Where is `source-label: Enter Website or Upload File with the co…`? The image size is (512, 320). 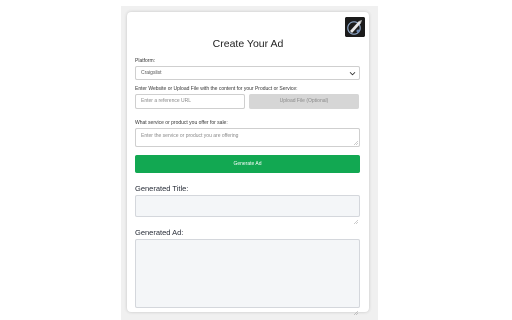
source-label: Enter Website or Upload File with the co… is located at coordinates (216, 89).